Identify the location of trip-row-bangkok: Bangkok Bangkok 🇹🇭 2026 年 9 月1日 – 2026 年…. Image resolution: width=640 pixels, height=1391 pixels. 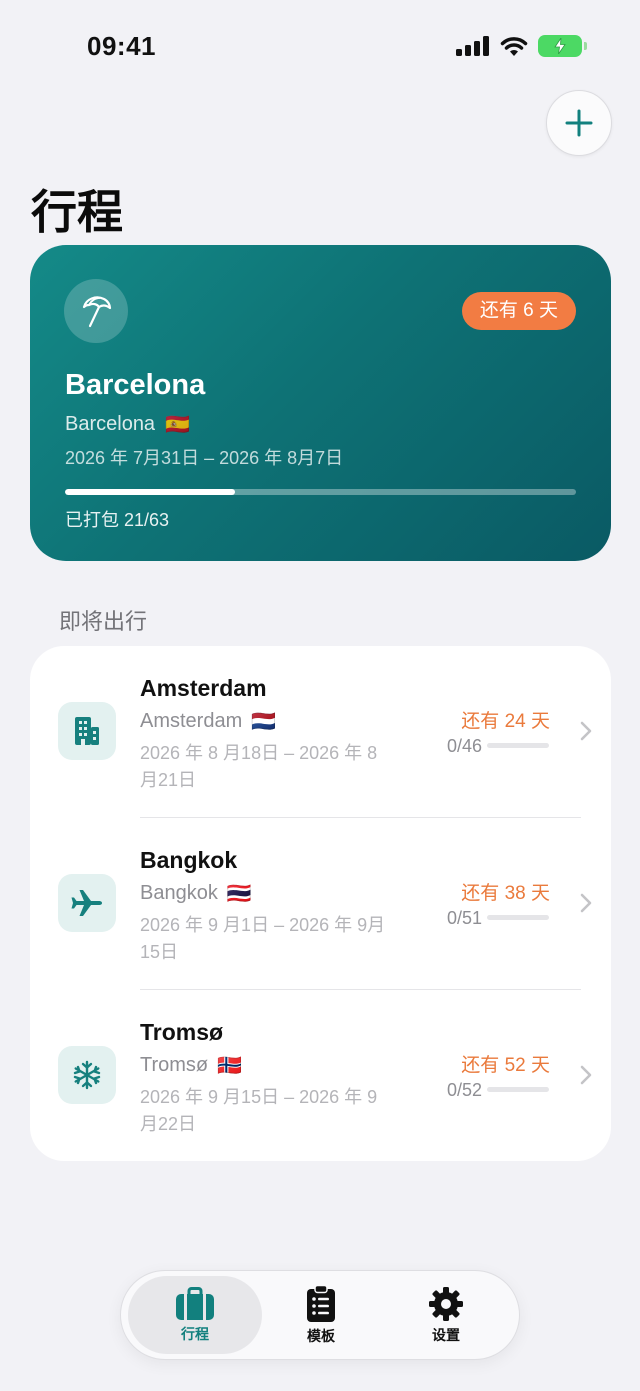
(320, 904).